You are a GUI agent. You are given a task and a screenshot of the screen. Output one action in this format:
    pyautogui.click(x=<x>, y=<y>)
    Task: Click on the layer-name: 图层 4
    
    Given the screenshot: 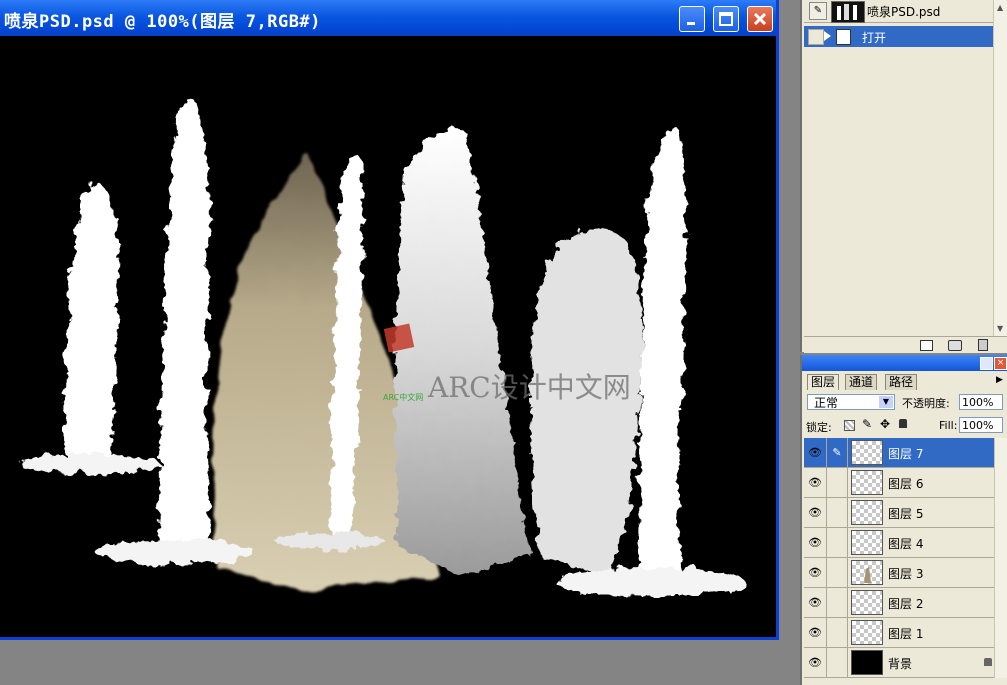 What is the action you would take?
    pyautogui.click(x=906, y=544)
    